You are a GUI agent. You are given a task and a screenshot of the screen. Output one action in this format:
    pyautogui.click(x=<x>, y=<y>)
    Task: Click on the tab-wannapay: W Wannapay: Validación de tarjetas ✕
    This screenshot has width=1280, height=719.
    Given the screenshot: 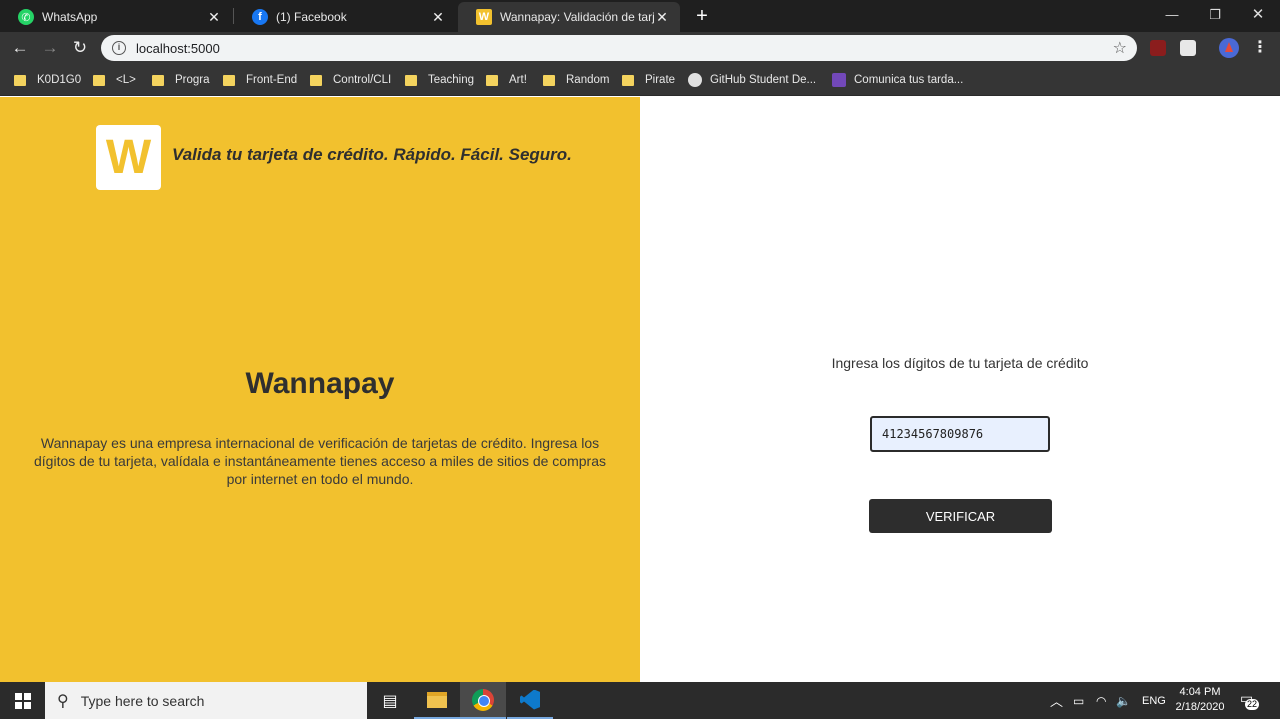 What is the action you would take?
    pyautogui.click(x=569, y=17)
    